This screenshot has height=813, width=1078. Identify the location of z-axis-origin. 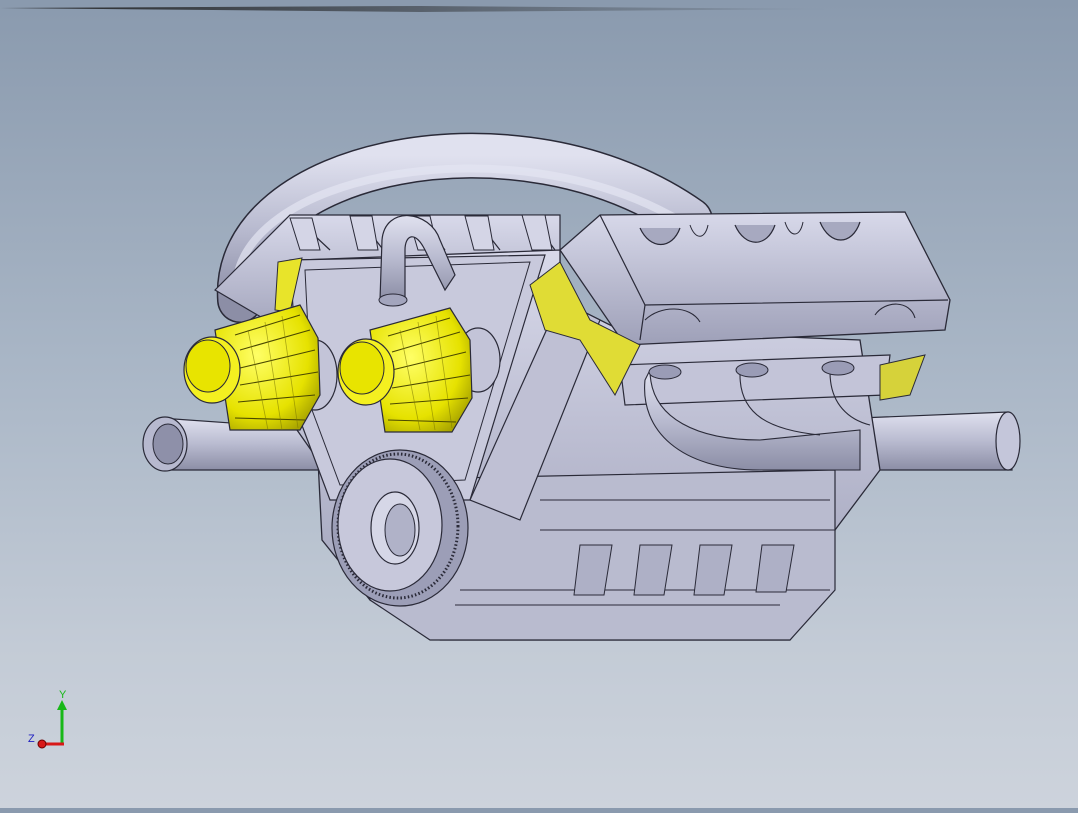
(42, 744).